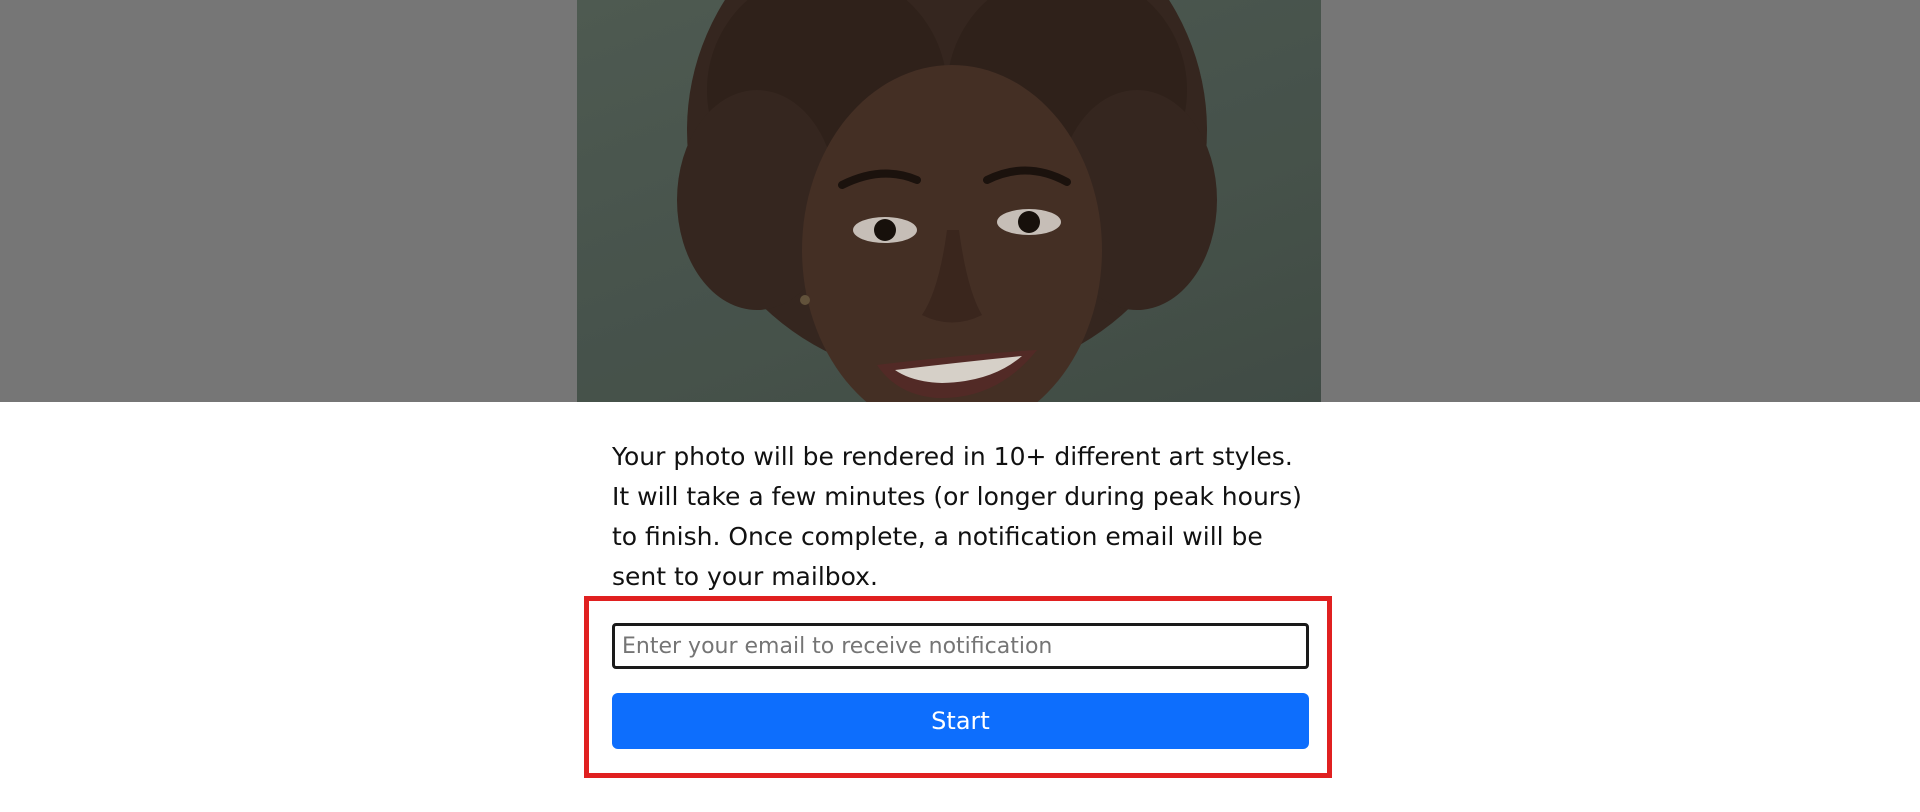 The height and width of the screenshot is (812, 1920). What do you see at coordinates (958, 687) in the screenshot?
I see `email-form-highlight: Start` at bounding box center [958, 687].